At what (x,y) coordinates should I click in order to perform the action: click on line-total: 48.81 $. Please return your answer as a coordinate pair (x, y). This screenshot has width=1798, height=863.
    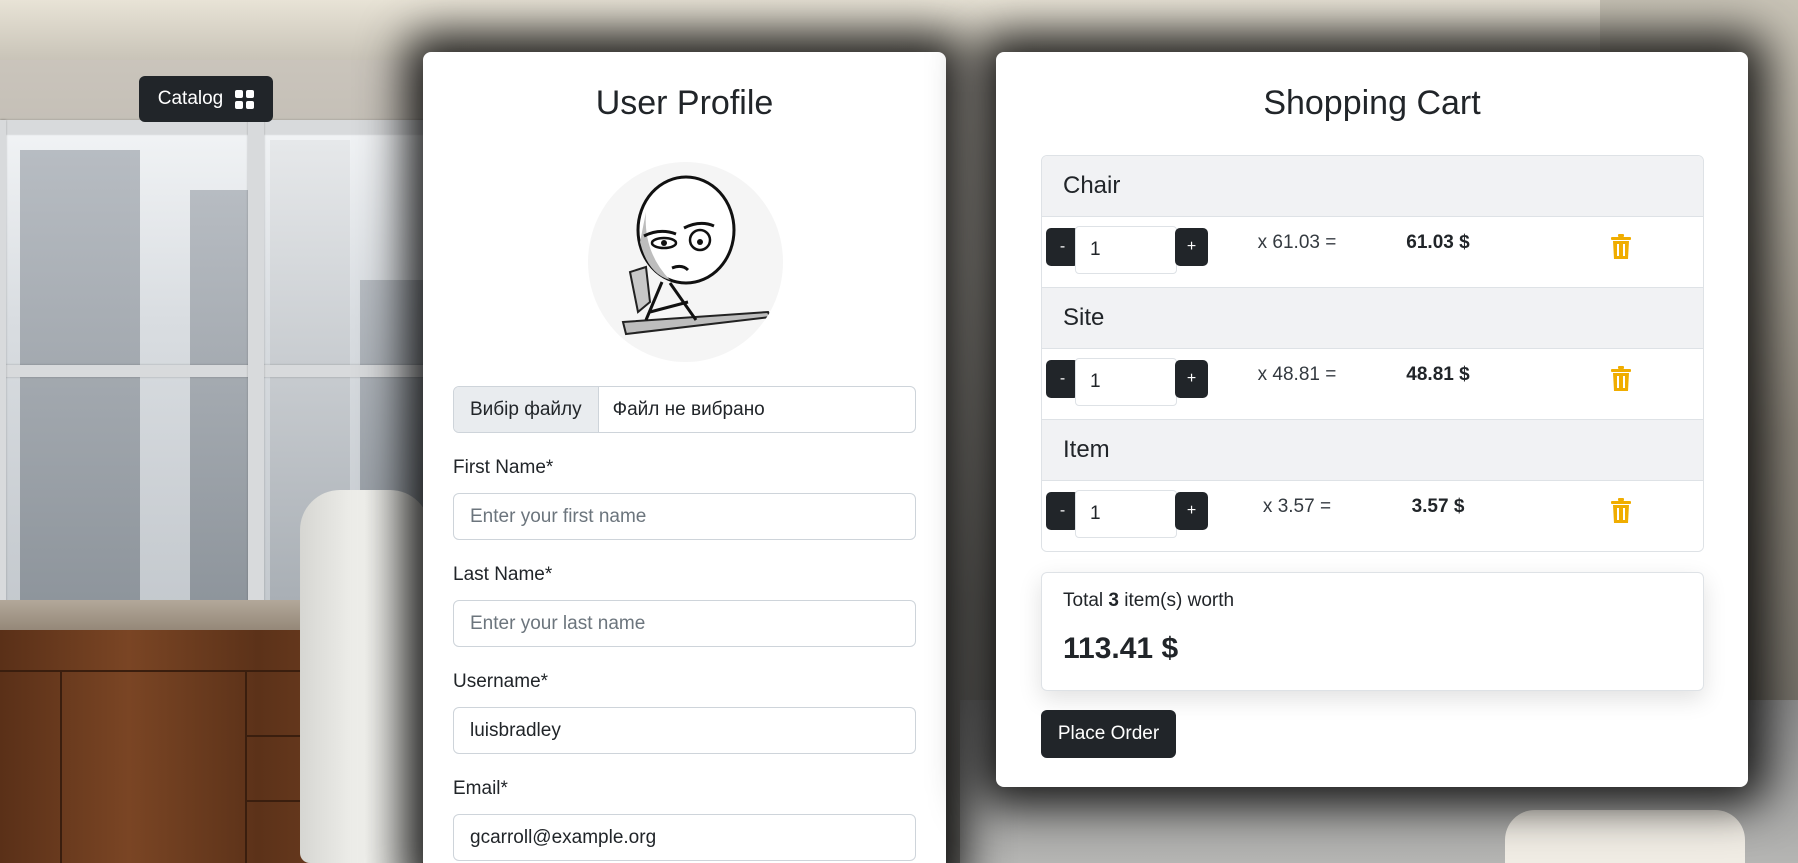
    Looking at the image, I should click on (1438, 374).